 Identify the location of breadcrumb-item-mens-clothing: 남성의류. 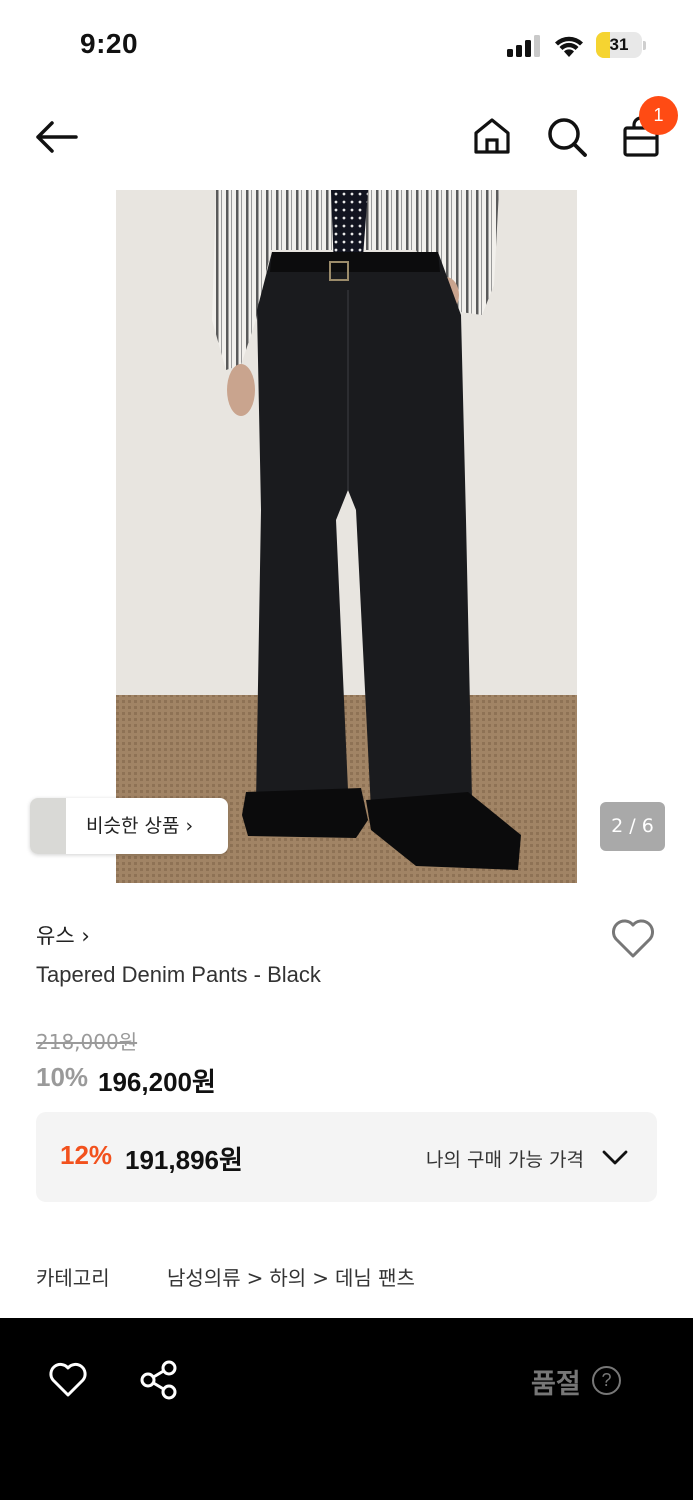
(204, 1278).